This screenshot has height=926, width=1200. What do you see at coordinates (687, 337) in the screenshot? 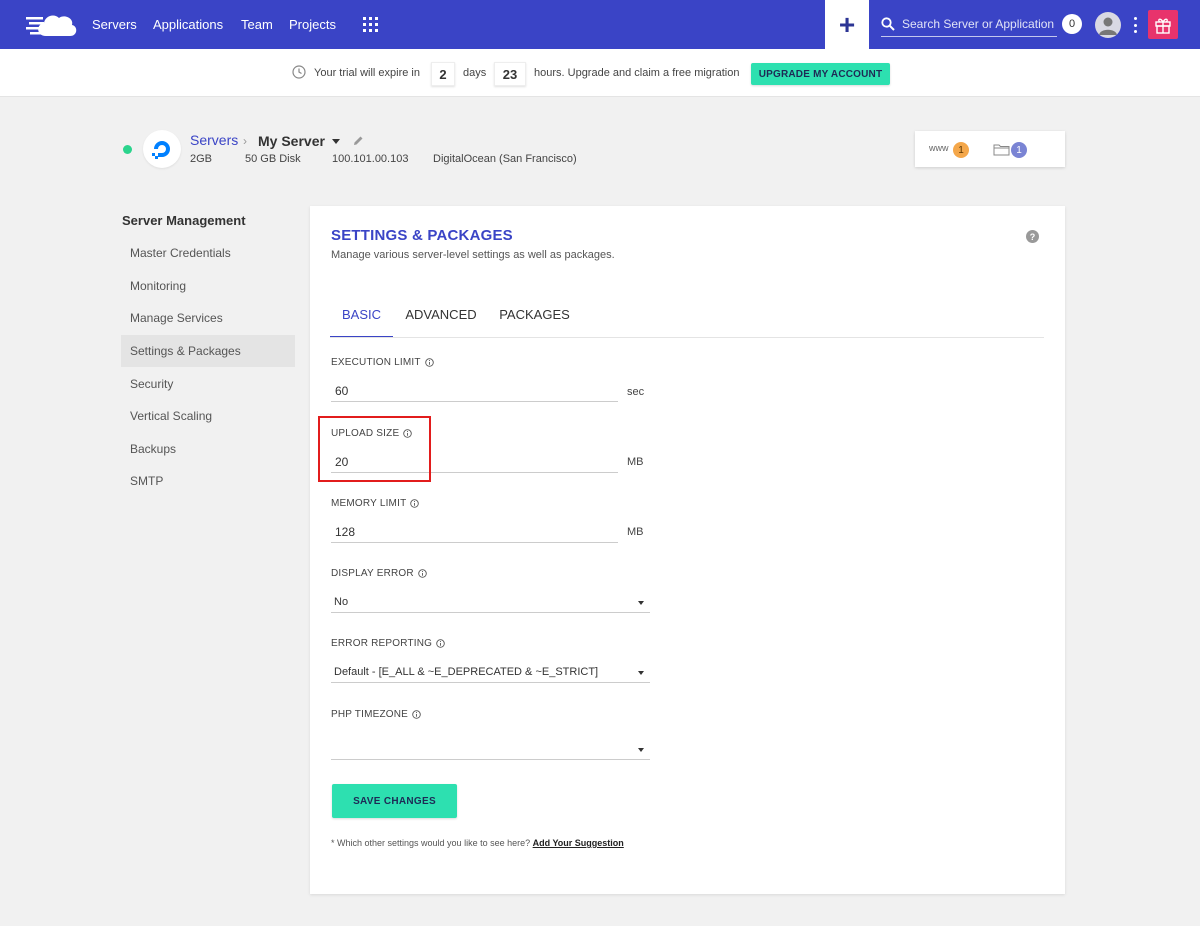
I see `tabs-divider` at bounding box center [687, 337].